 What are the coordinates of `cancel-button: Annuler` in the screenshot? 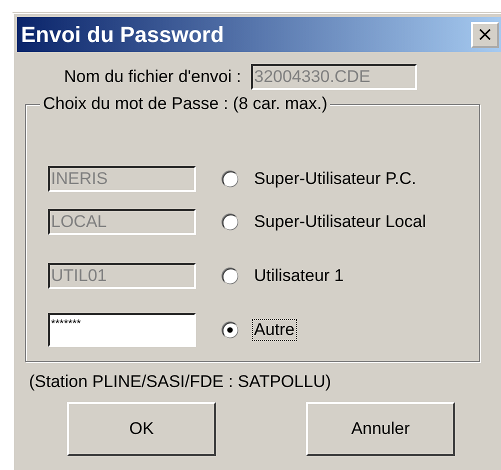 It's located at (380, 429).